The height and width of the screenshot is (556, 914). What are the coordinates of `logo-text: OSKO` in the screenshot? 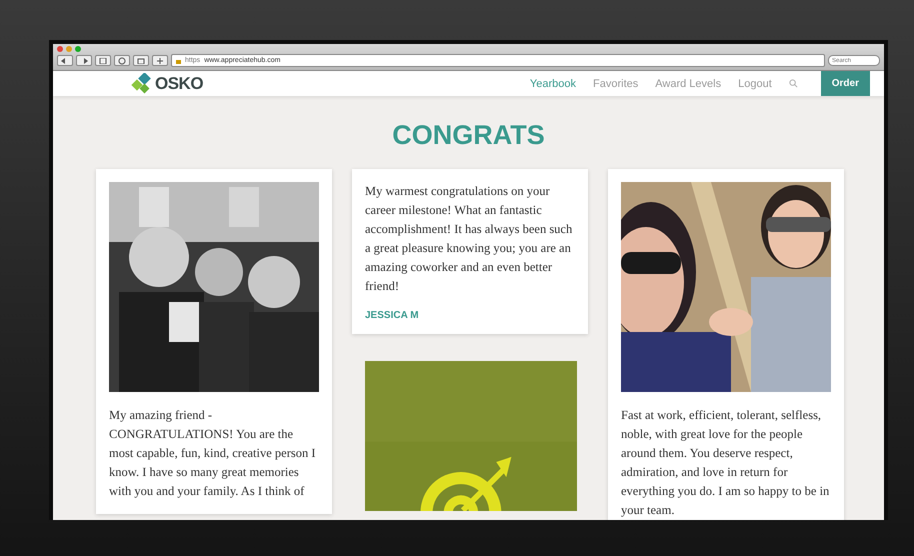 It's located at (179, 84).